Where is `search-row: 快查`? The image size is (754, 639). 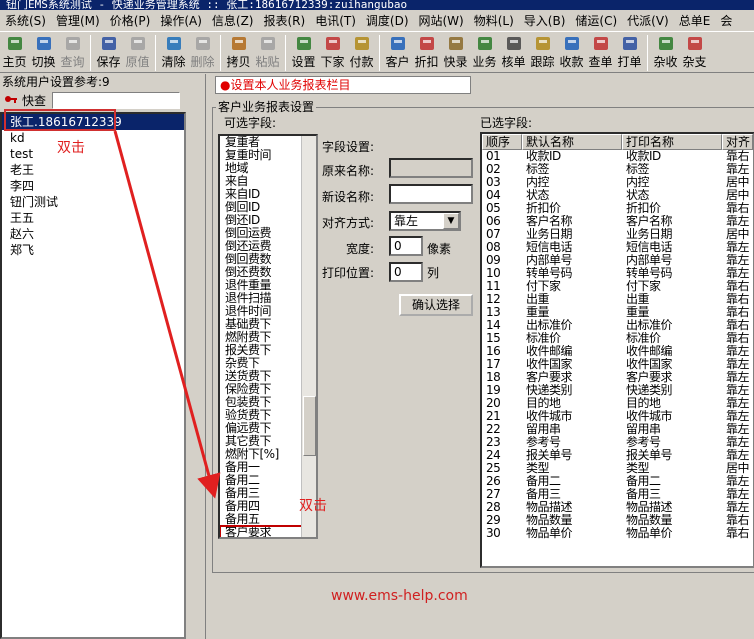
search-row: 快查 is located at coordinates (94, 100).